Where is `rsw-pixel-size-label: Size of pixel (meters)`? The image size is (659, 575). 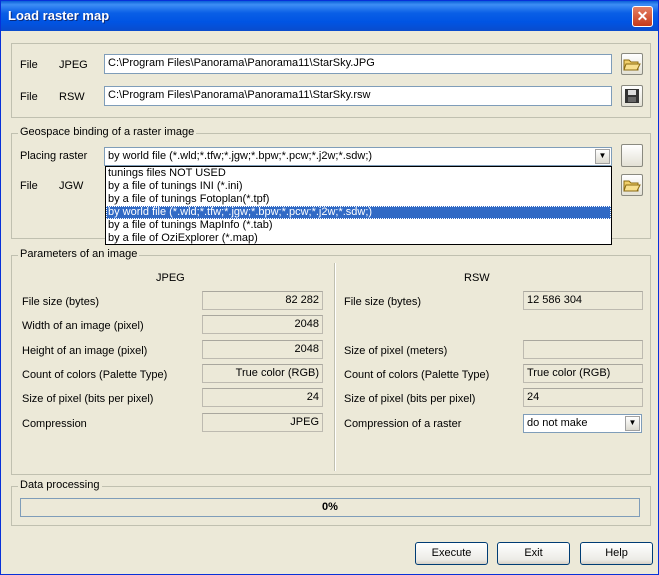
rsw-pixel-size-label: Size of pixel (meters) is located at coordinates (396, 351).